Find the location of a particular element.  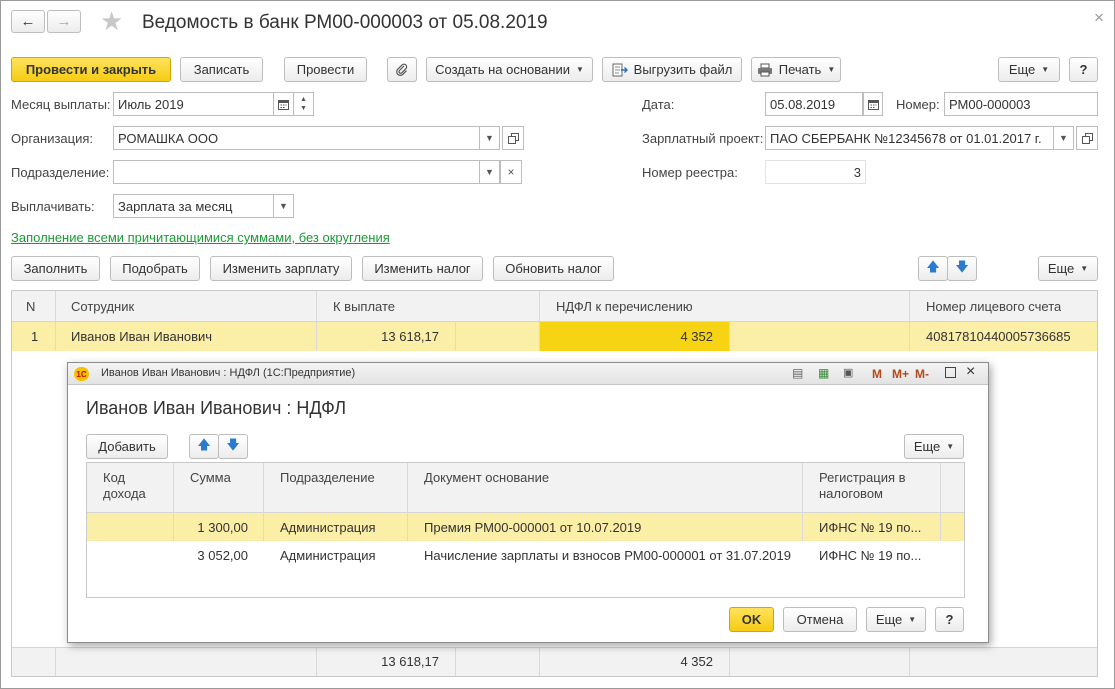

salary-project-field: ПАО СБЕРБАНК №12345678 от 01.01.2017 г. is located at coordinates (909, 138).